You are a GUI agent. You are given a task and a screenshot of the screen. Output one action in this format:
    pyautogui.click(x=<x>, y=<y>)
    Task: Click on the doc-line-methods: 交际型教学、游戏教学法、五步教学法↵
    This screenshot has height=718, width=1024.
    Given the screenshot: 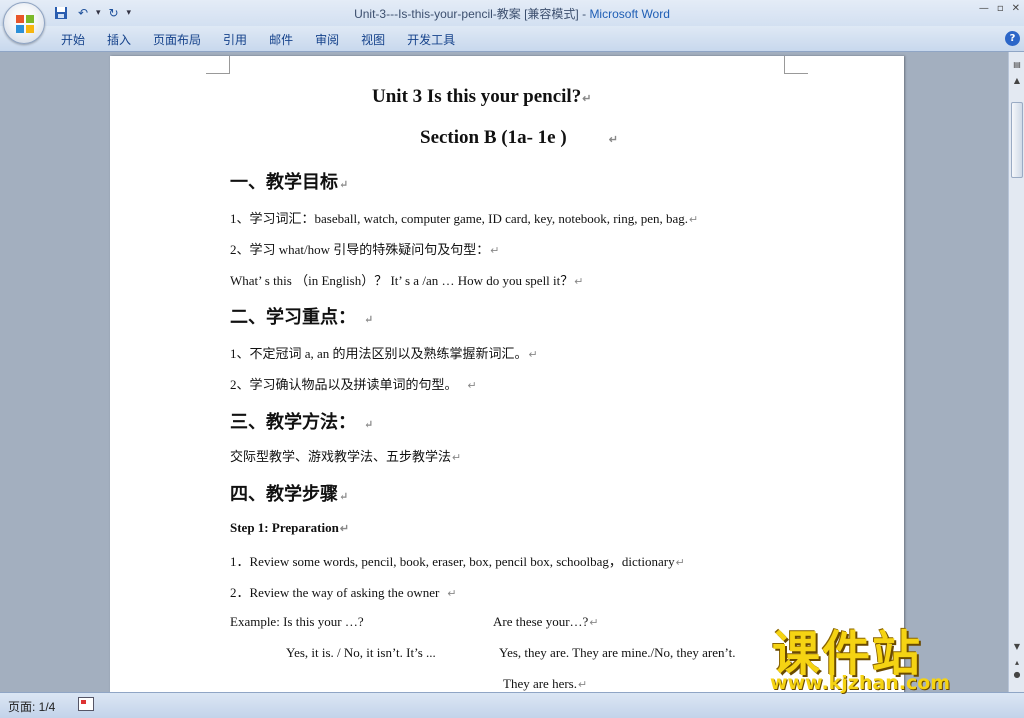 What is the action you would take?
    pyautogui.click(x=346, y=456)
    